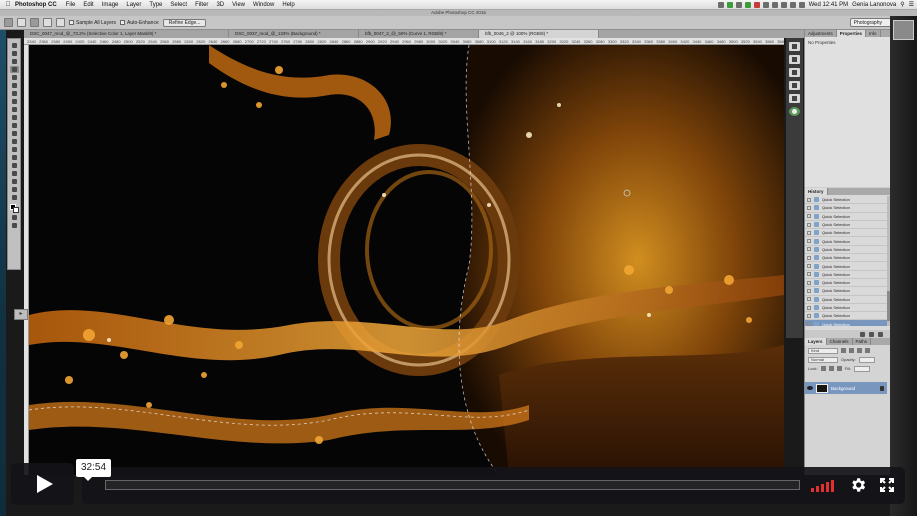  I want to click on menu-layer: Layer, so click(133, 5).